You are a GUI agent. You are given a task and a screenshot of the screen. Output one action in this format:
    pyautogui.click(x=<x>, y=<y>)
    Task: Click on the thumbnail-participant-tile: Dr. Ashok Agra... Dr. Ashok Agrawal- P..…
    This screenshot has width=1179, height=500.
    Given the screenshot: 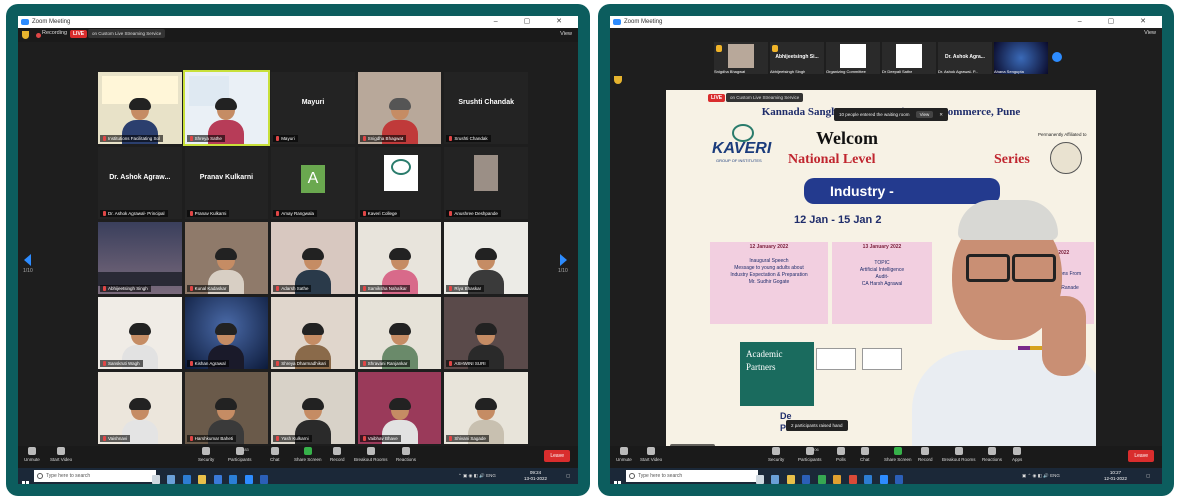 What is the action you would take?
    pyautogui.click(x=965, y=58)
    